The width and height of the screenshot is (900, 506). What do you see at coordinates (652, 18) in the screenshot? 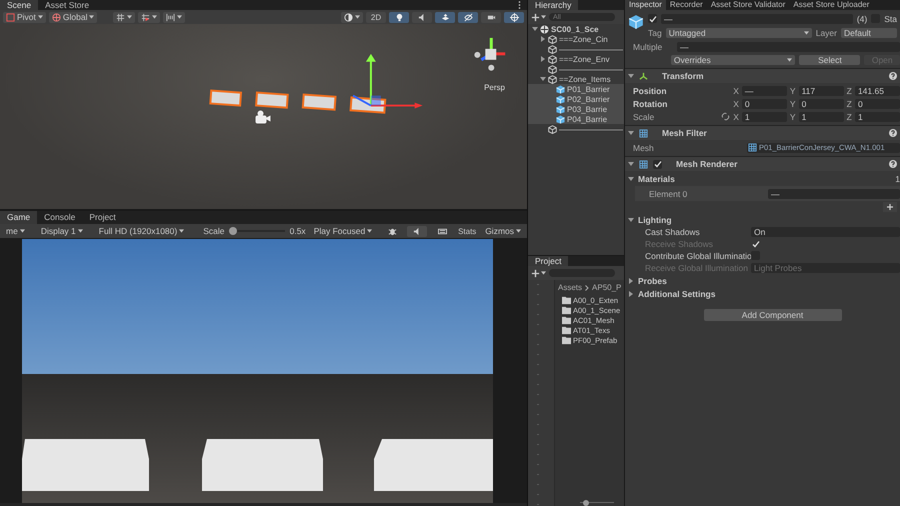
I see `active-checkbox` at bounding box center [652, 18].